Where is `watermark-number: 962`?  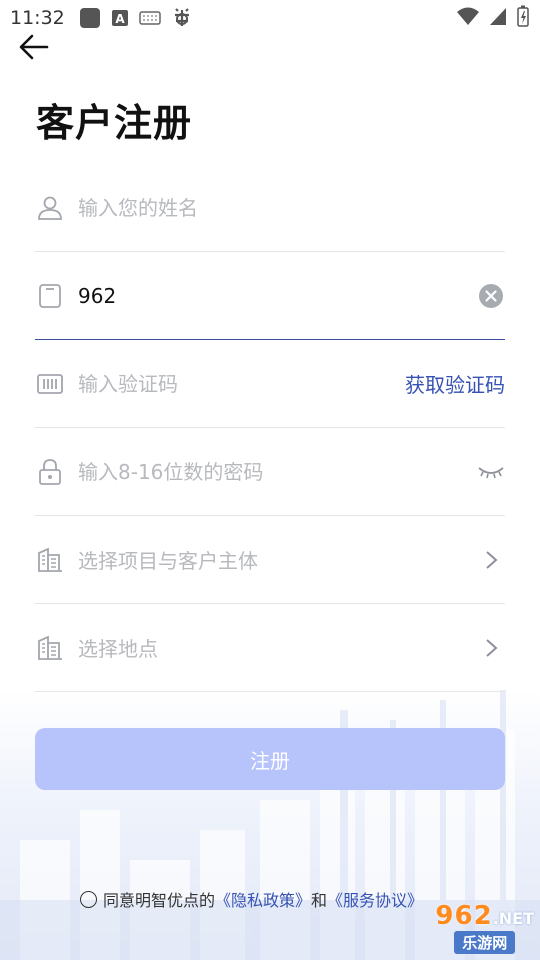 watermark-number: 962 is located at coordinates (464, 916).